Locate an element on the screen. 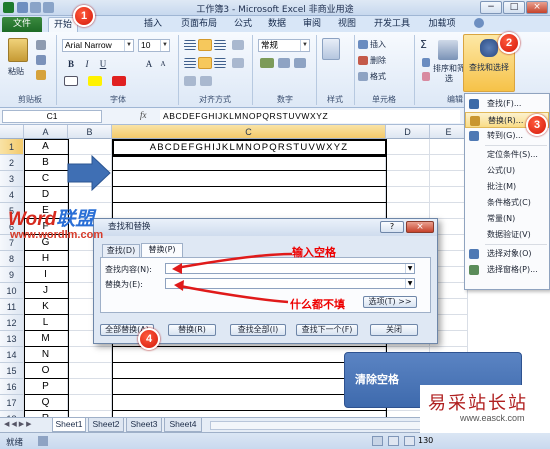 The image size is (550, 449). macro-record-icon is located at coordinates (43, 441).